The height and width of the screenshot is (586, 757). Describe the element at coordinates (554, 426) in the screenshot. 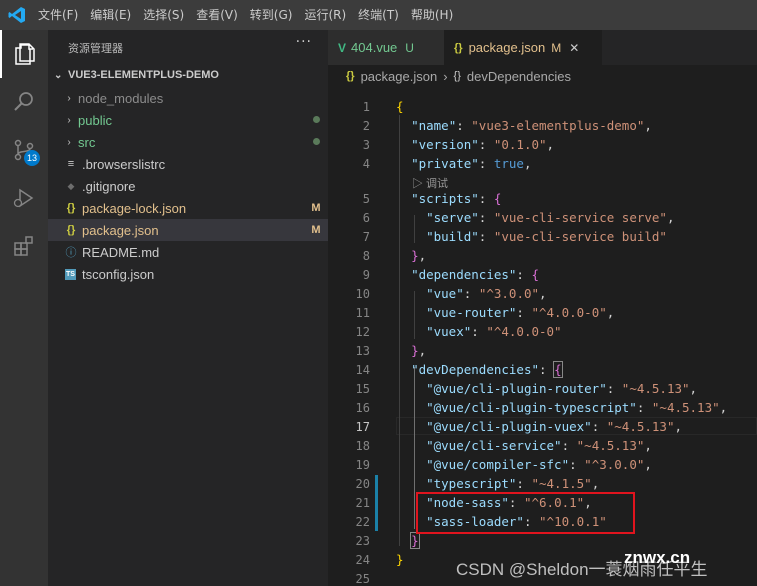

I see `code-line: "@vue/cli-plugin-vuex": "~4.5.13",` at that location.